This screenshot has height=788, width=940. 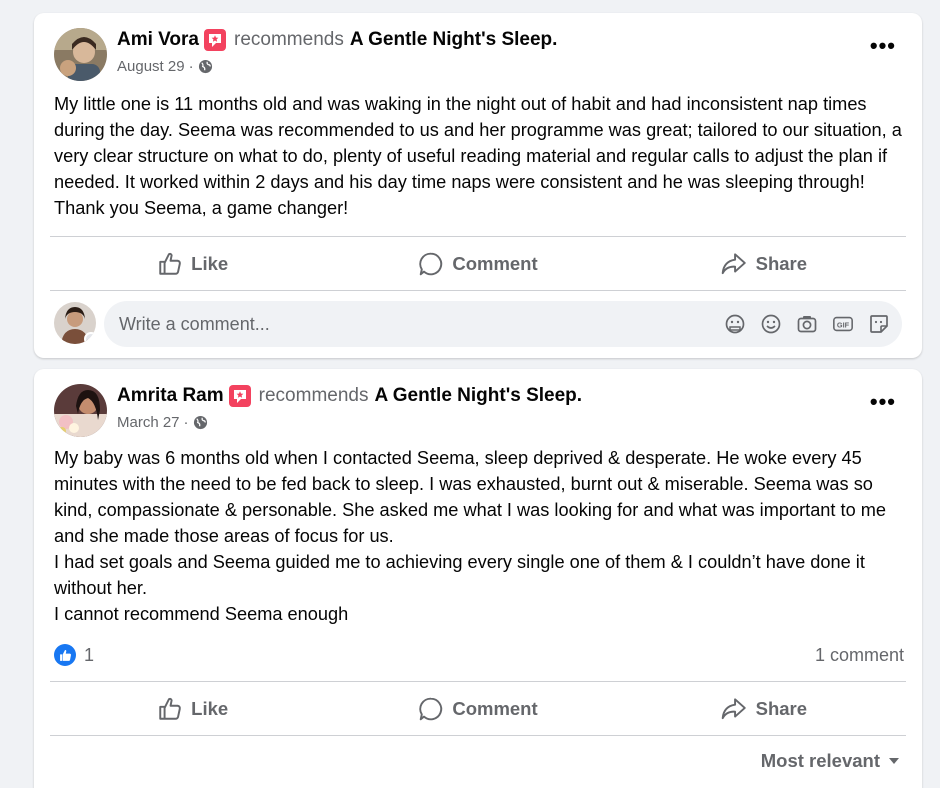 What do you see at coordinates (807, 324) in the screenshot?
I see `camera-icon` at bounding box center [807, 324].